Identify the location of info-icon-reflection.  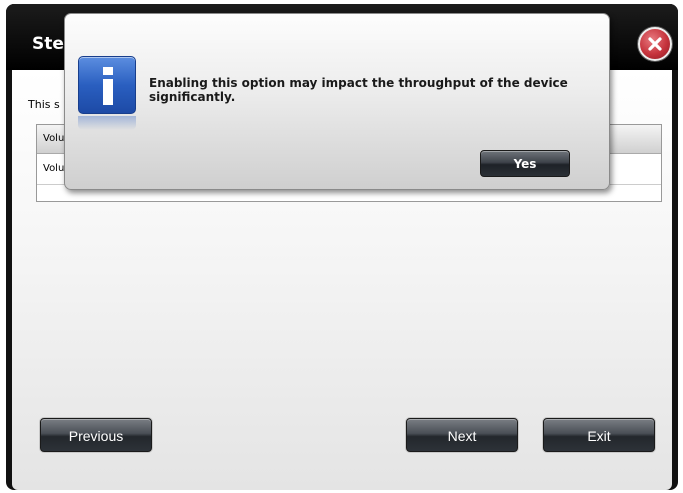
(107, 123).